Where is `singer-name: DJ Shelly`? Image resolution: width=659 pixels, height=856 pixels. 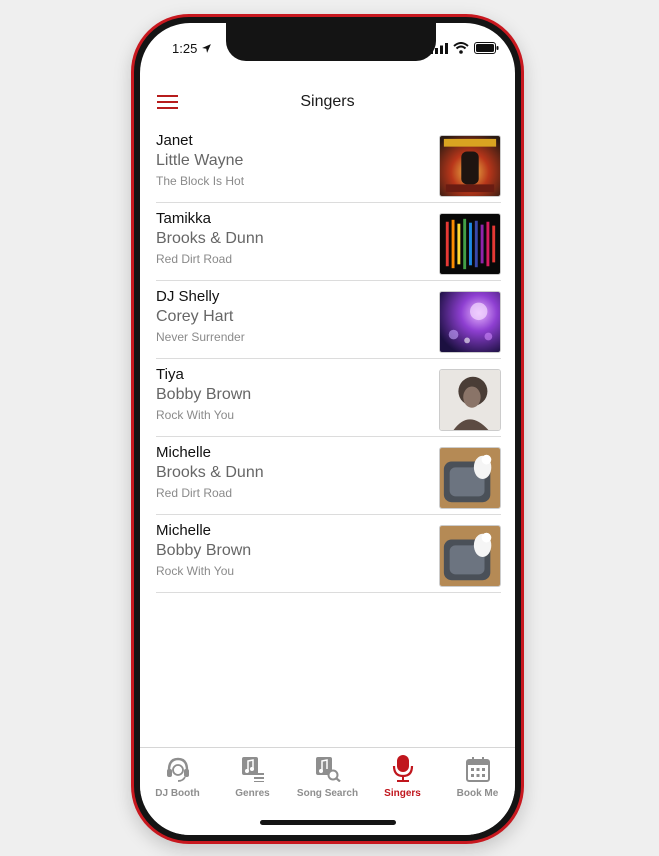 singer-name: DJ Shelly is located at coordinates (188, 296).